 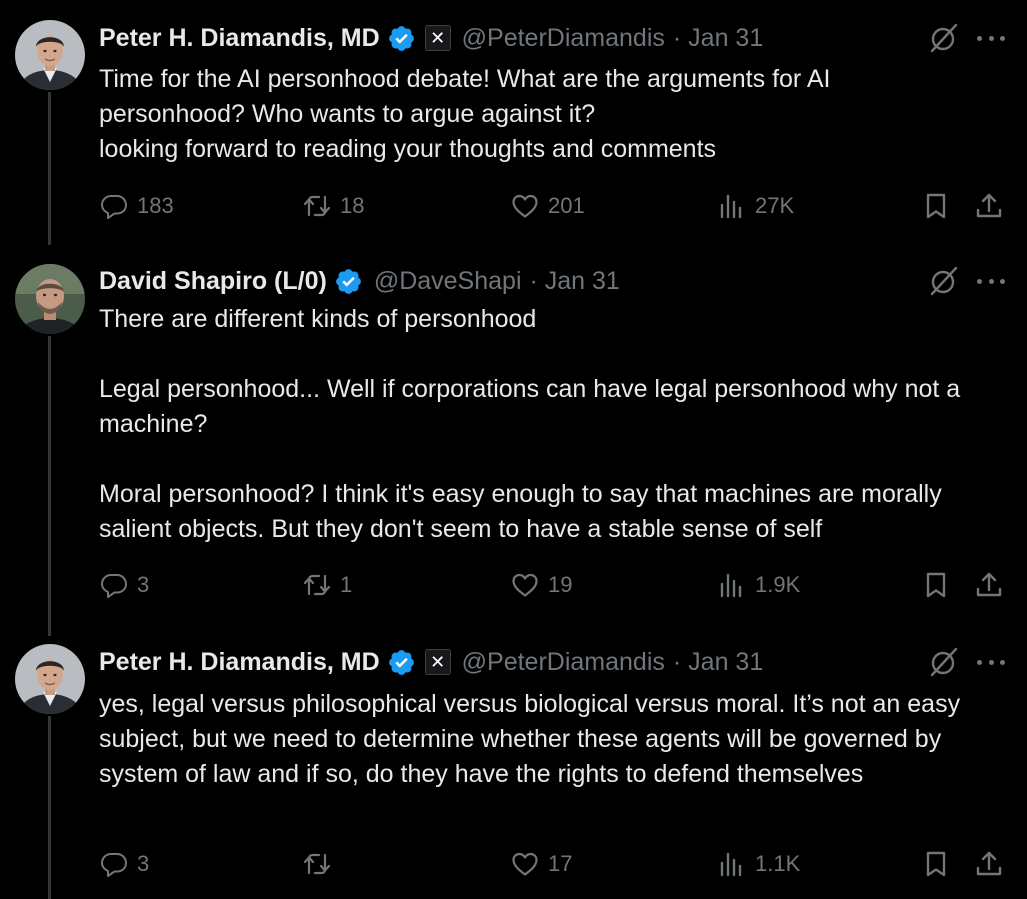 I want to click on tweet-header: David Shapiro (L/0) @DaveShapi · Jan 31, so click(x=359, y=281).